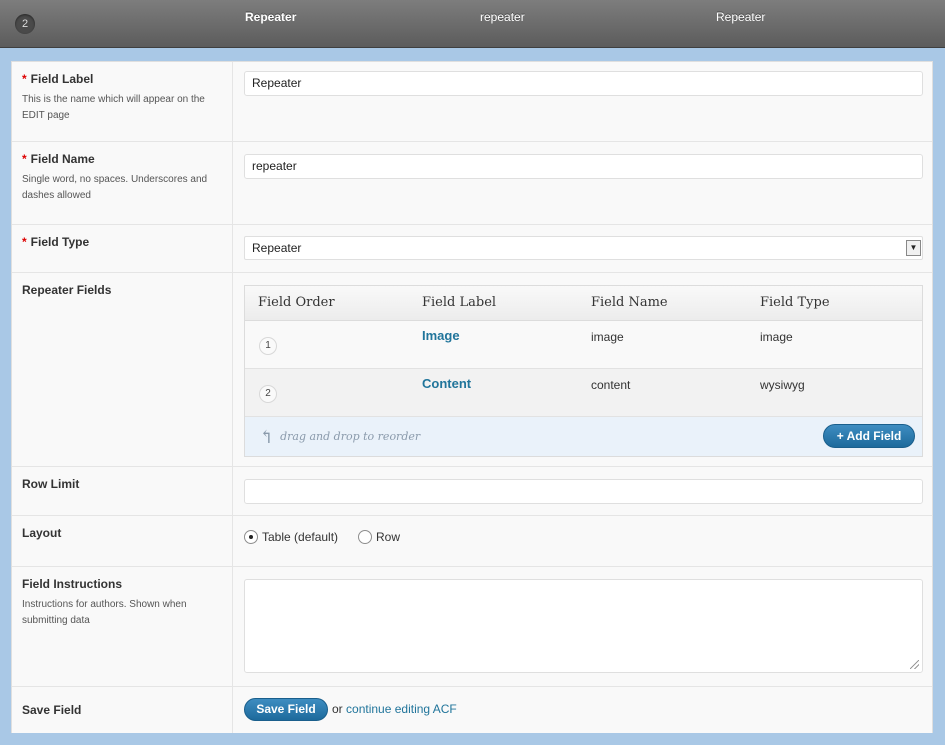 The image size is (945, 745). Describe the element at coordinates (122, 369) in the screenshot. I see `repeater-fields-label-cell: Repeater Fields` at that location.